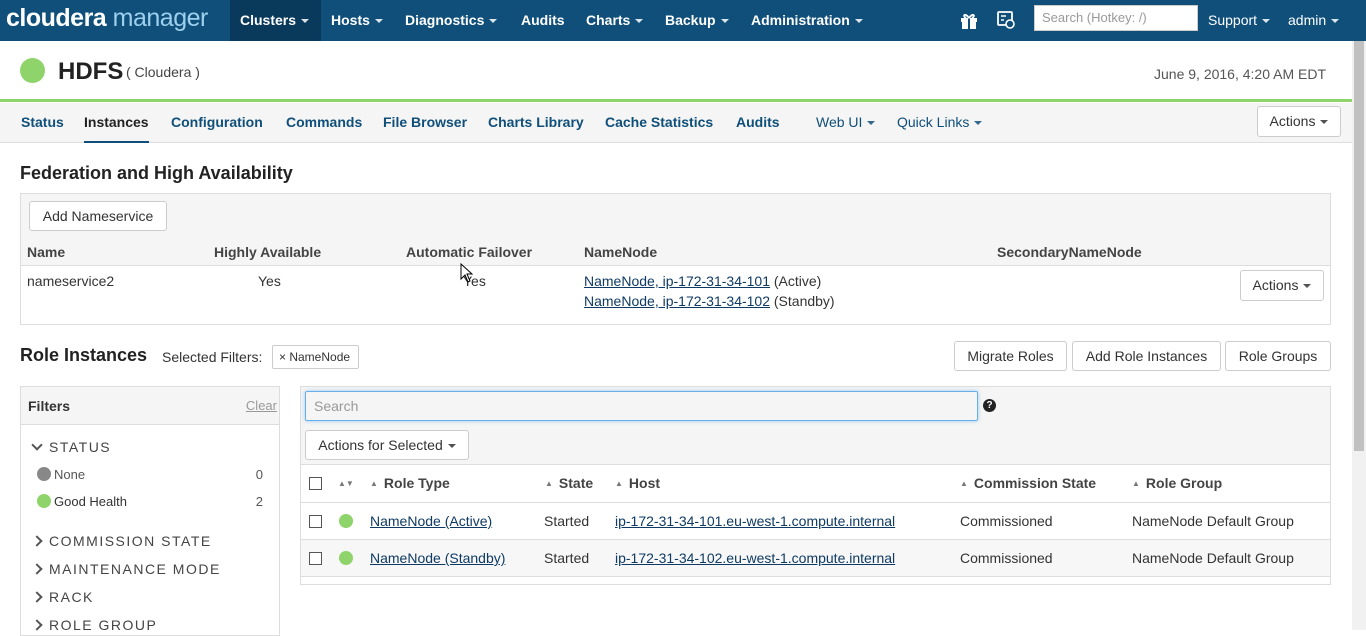 The width and height of the screenshot is (1366, 636). Describe the element at coordinates (425, 123) in the screenshot. I see `tab-file-browser: File Browser` at that location.